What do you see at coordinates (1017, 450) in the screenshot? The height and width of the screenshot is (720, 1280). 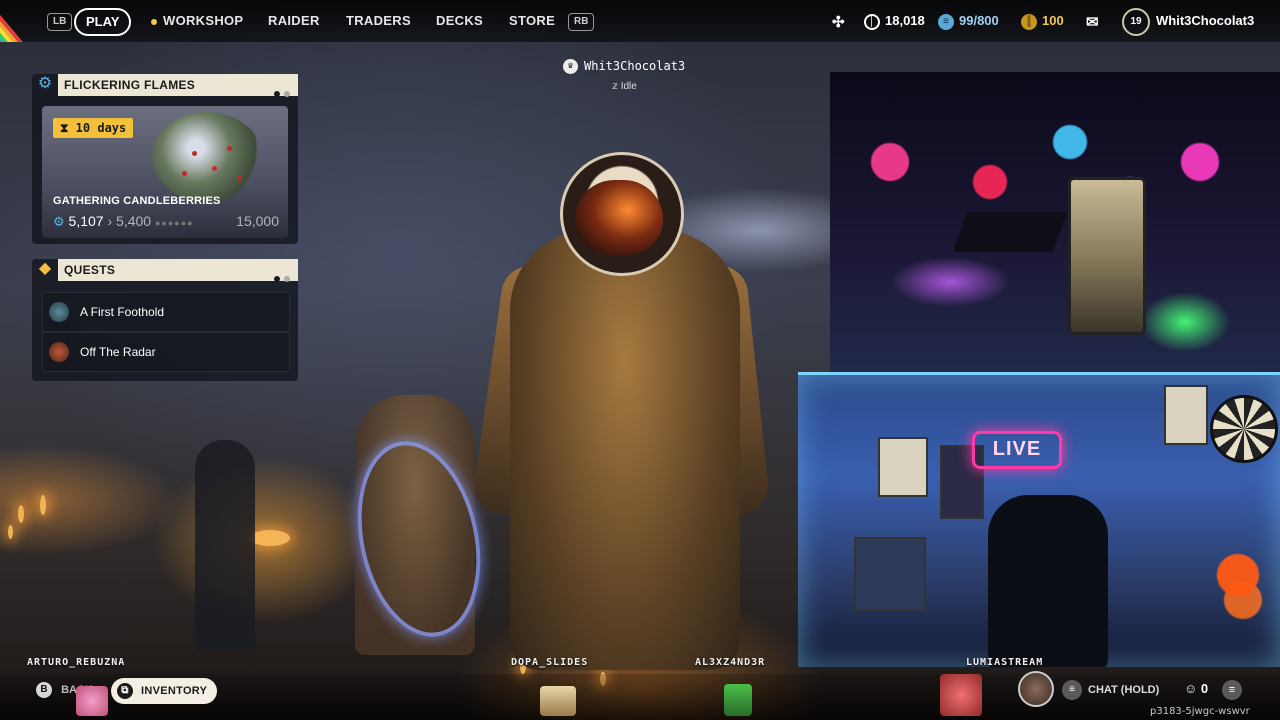 I see `live-neon-sign: LIVE` at bounding box center [1017, 450].